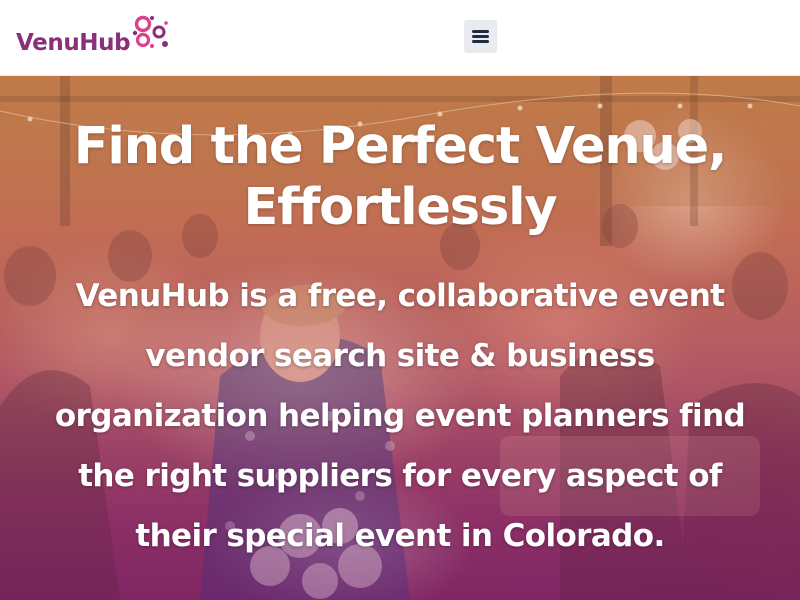  I want to click on menu-toggle-button, so click(480, 36).